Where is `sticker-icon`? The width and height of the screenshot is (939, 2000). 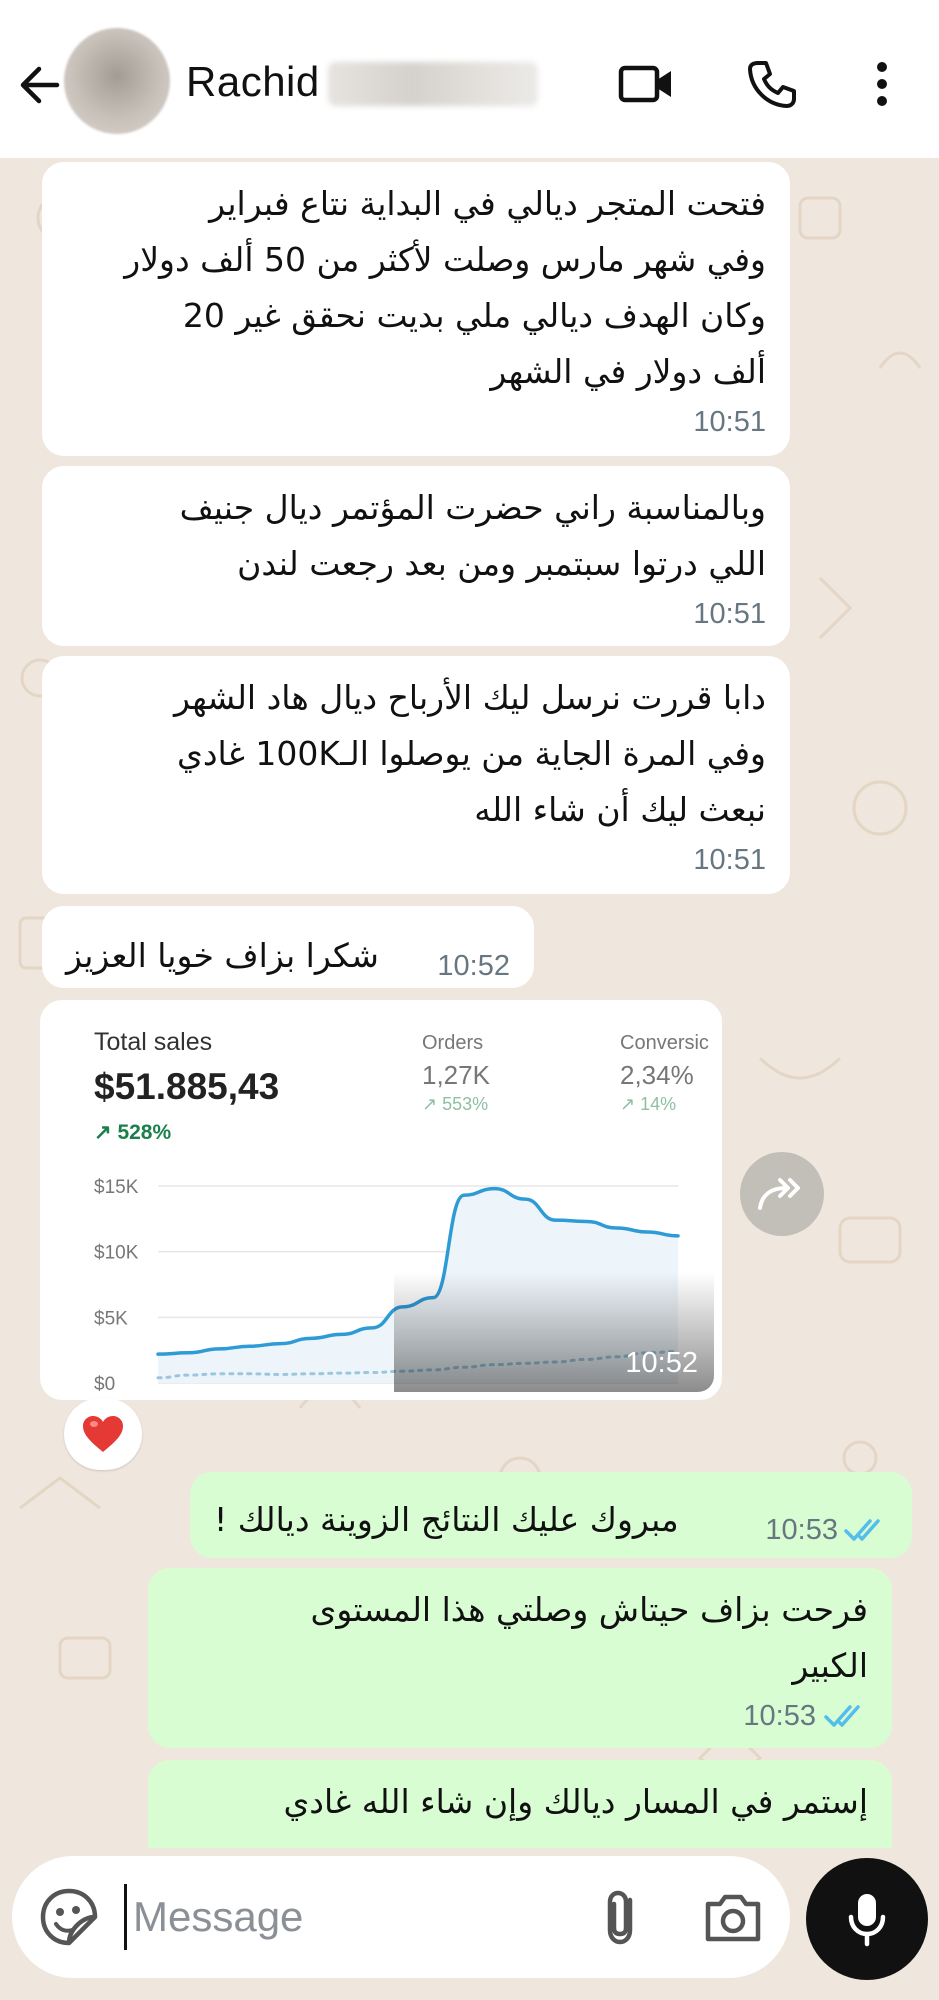
sticker-icon is located at coordinates (69, 1917).